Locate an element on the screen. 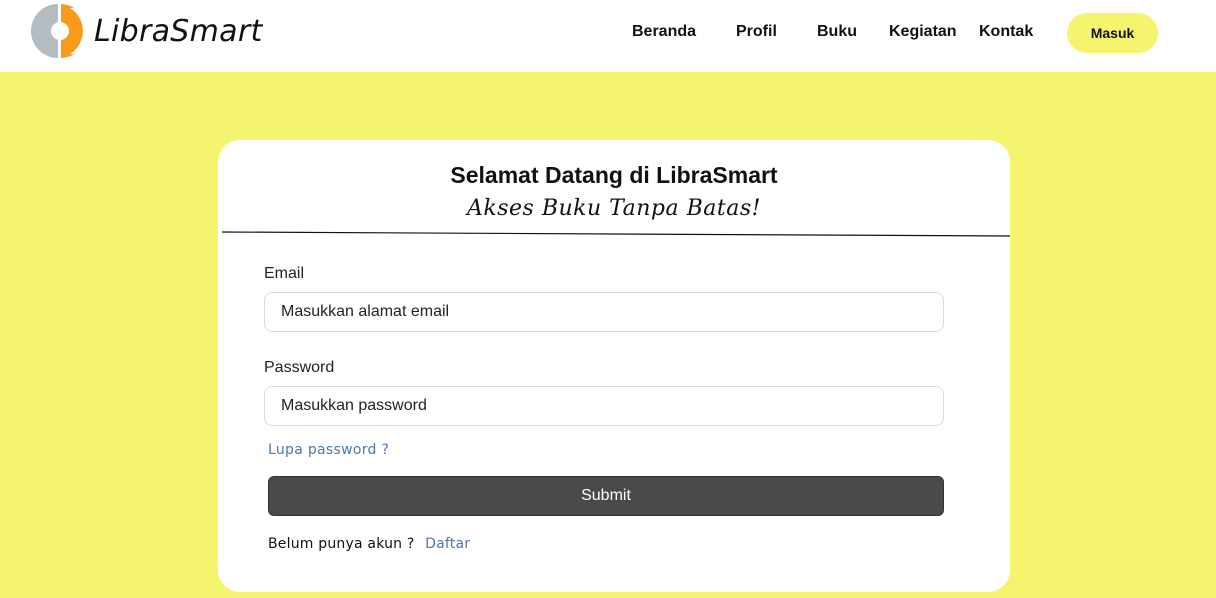 Image resolution: width=1216 pixels, height=598 pixels. nav-item-kegiatan: Kegiatan is located at coordinates (923, 32).